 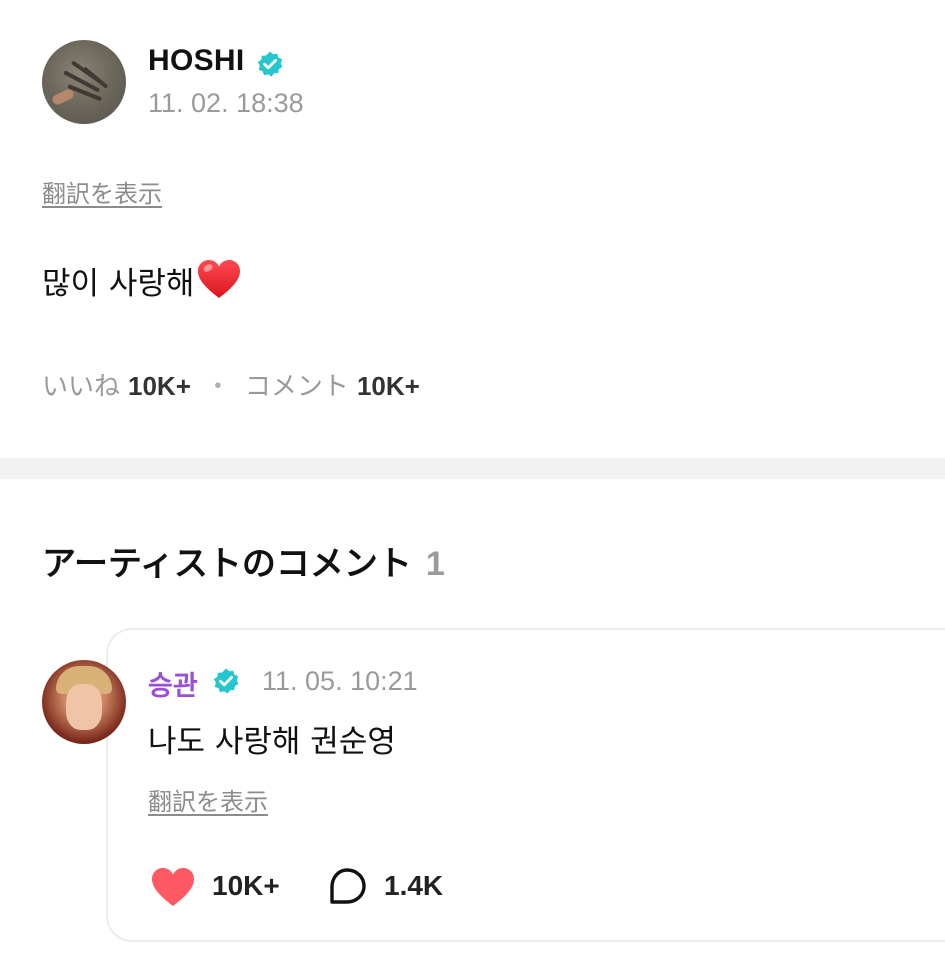 What do you see at coordinates (208, 799) in the screenshot?
I see `comment-show-translation-link: 翻訳を表示` at bounding box center [208, 799].